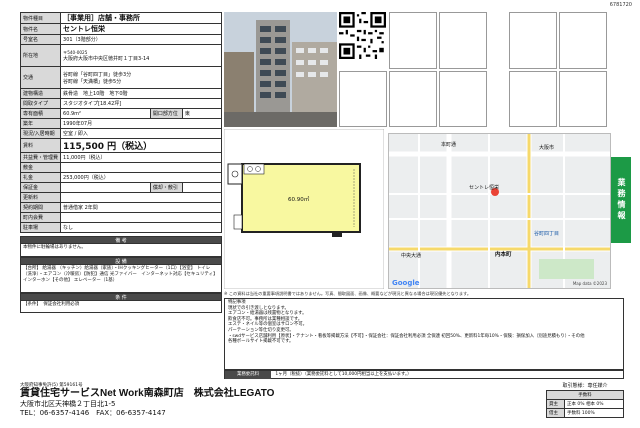 Image resolution: width=640 pixels, height=428 pixels. Describe the element at coordinates (120, 145) in the screenshot. I see `row-rent: 賃料 115,500 円（税込）` at that location.